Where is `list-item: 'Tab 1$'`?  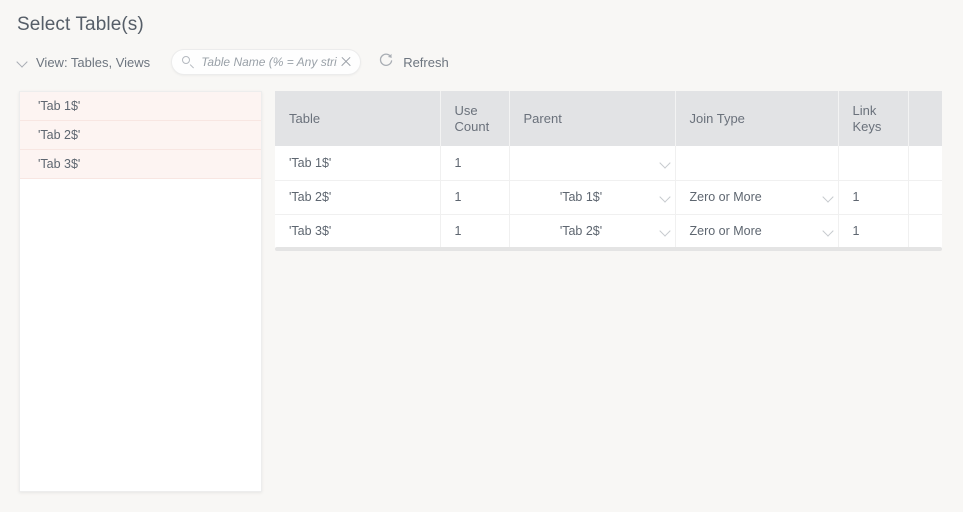 list-item: 'Tab 1$' is located at coordinates (140, 106).